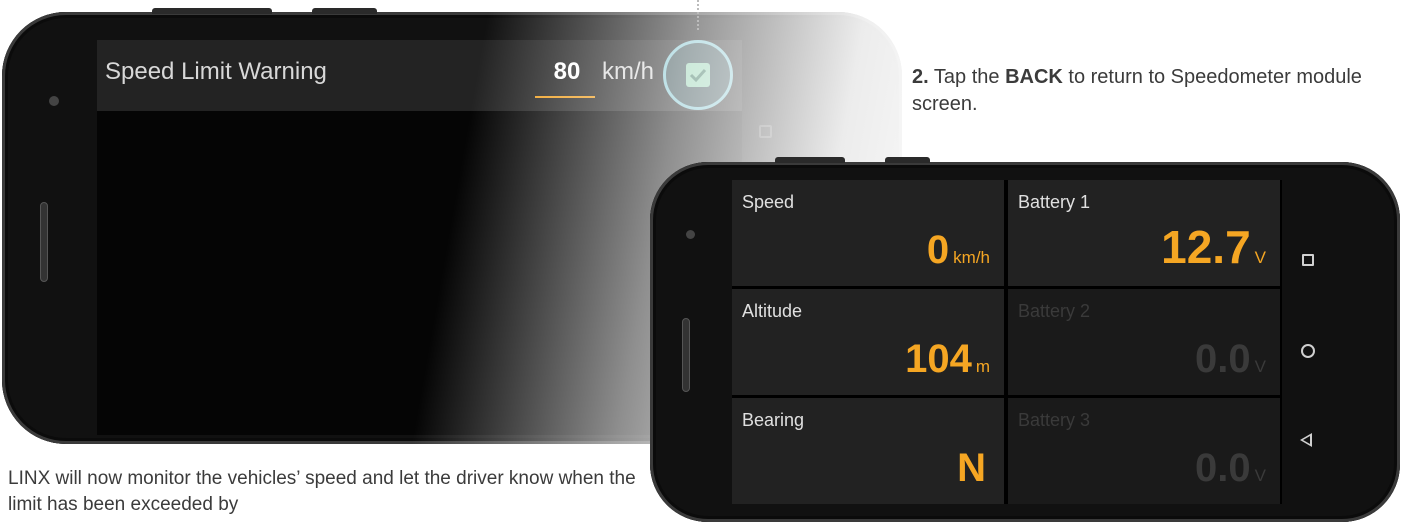 This screenshot has width=1402, height=529. Describe the element at coordinates (1054, 420) in the screenshot. I see `tile-label: Battery 3` at that location.